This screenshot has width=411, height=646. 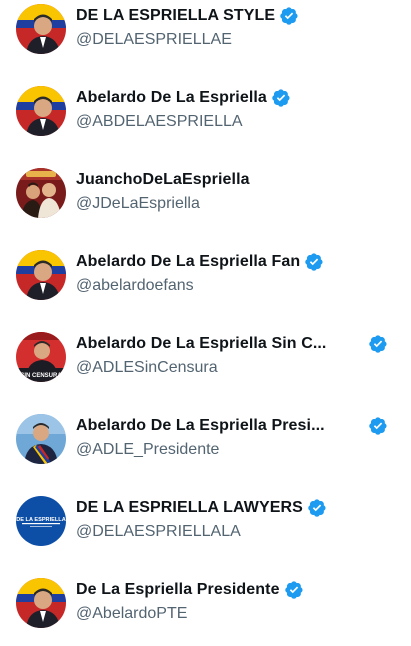 I want to click on account-row: JuanchoDeLaEspriella @JDeLaEspriella, so click(x=205, y=195).